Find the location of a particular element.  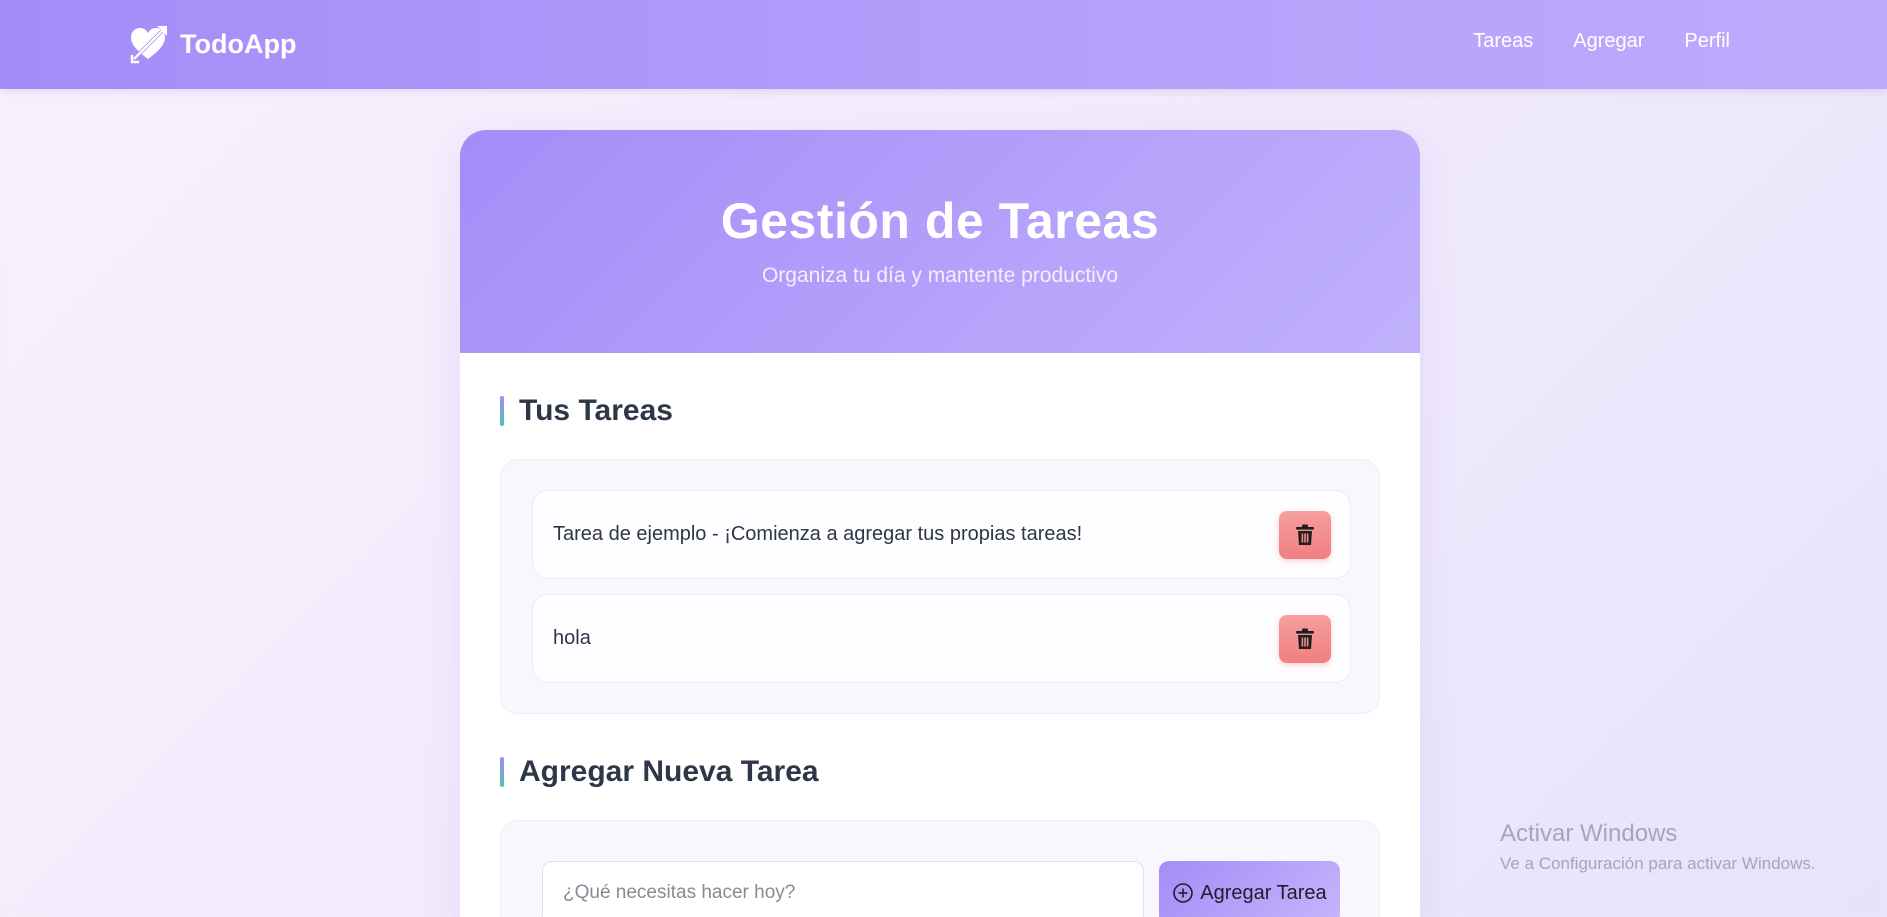

watermark-title: Activar Windows is located at coordinates (1589, 833).